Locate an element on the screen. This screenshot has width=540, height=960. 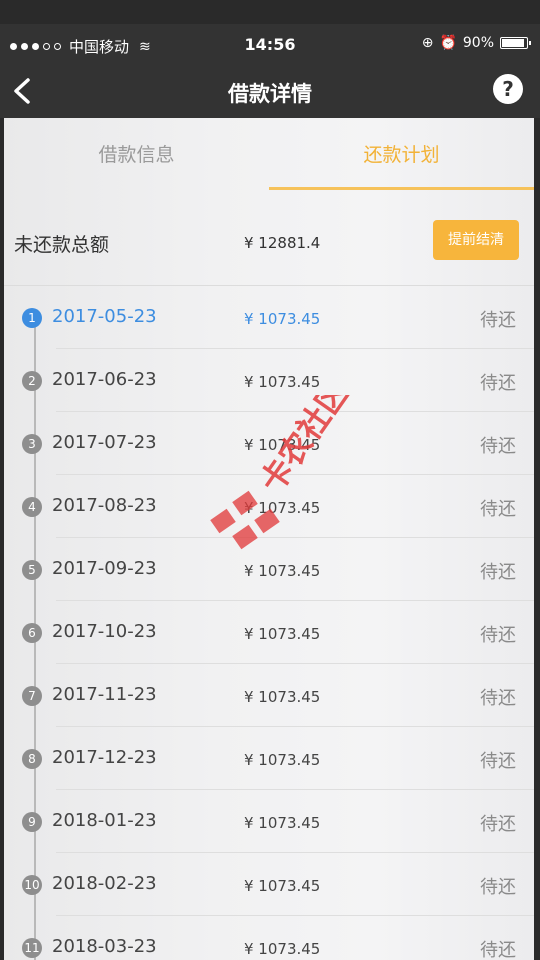
outstanding-total-amount: ¥ 12881.4 is located at coordinates (282, 243).